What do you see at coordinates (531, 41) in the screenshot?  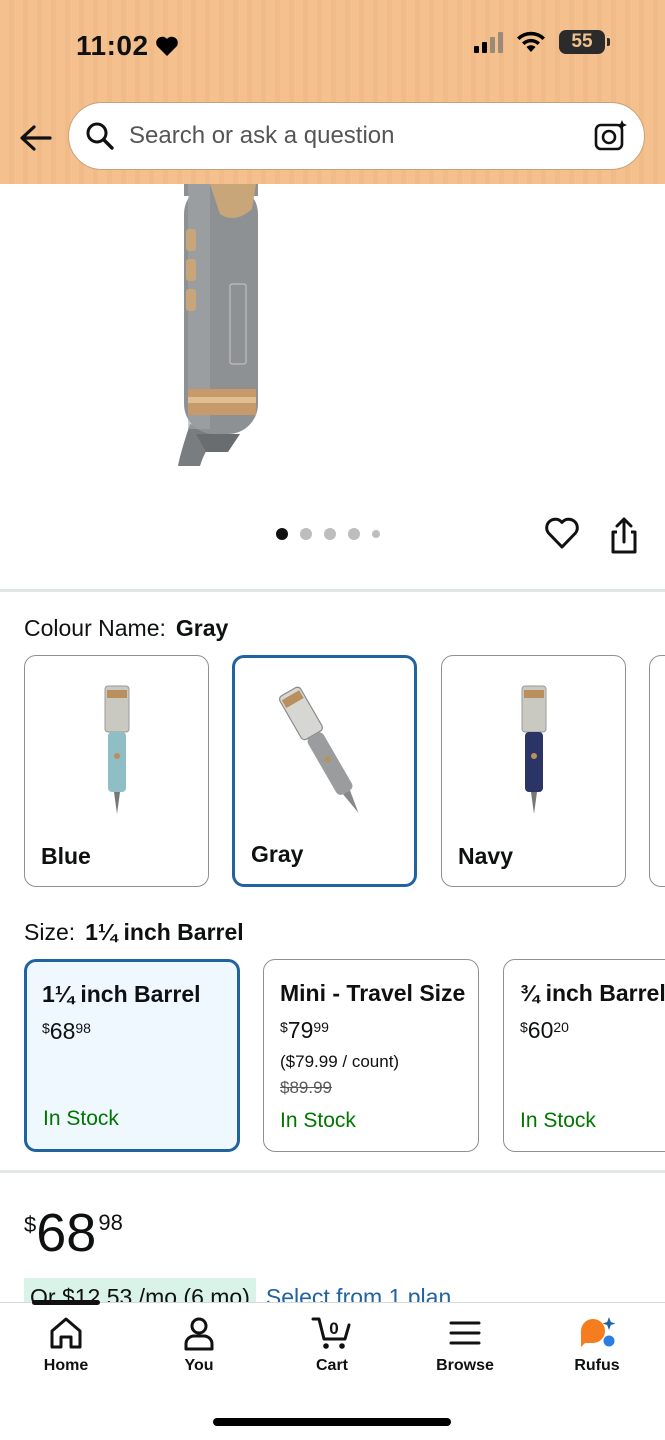 I see `wifi-icon` at bounding box center [531, 41].